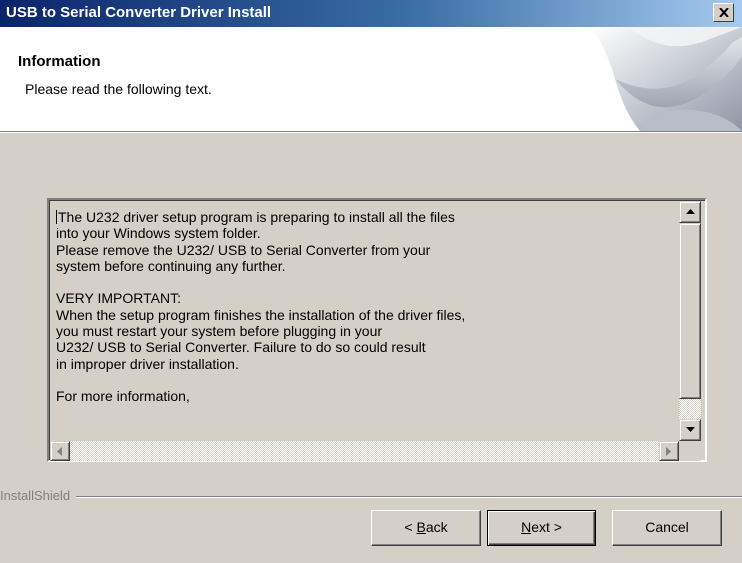  What do you see at coordinates (667, 528) in the screenshot?
I see `cancel-button: Cancel` at bounding box center [667, 528].